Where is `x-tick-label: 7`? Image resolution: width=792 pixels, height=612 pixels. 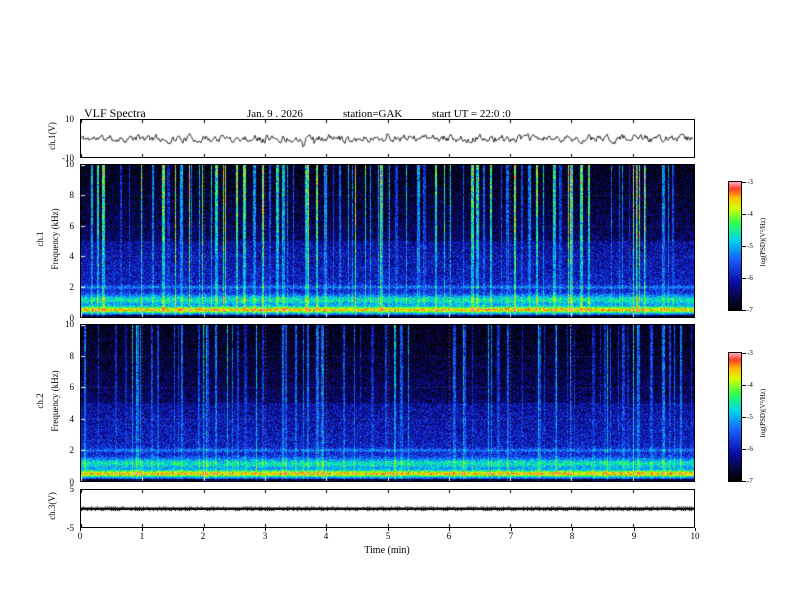
x-tick-label: 7 is located at coordinates (511, 536).